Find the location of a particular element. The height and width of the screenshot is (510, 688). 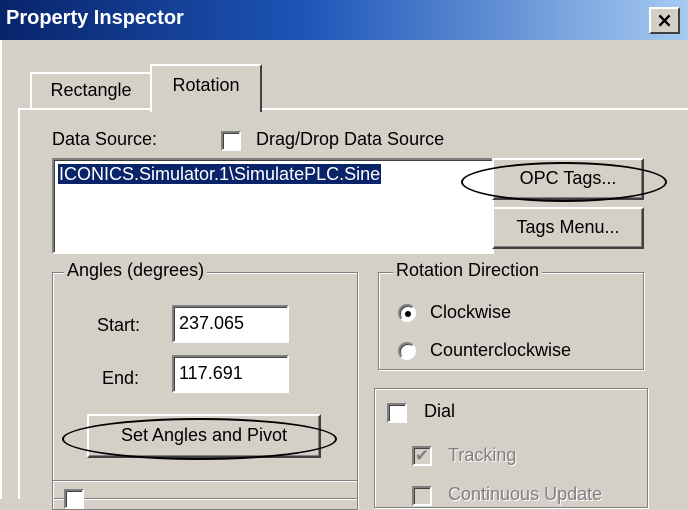

data-source-value: ICONICS.Simulator.1\SimulatePLC.Sine is located at coordinates (220, 174).